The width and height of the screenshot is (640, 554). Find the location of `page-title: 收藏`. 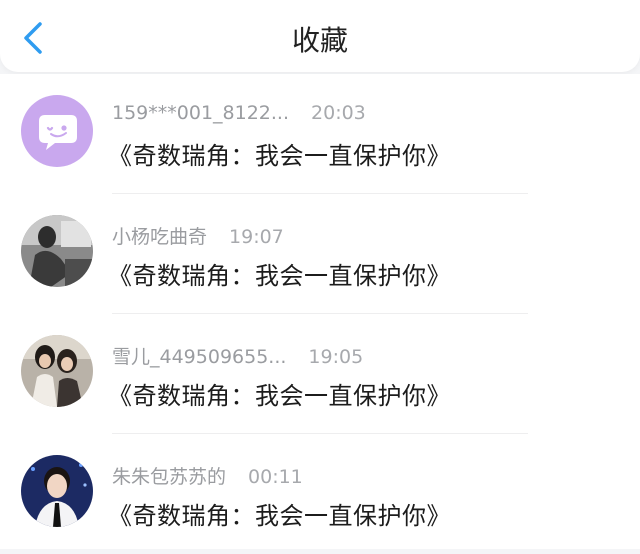

page-title: 收藏 is located at coordinates (319, 40).